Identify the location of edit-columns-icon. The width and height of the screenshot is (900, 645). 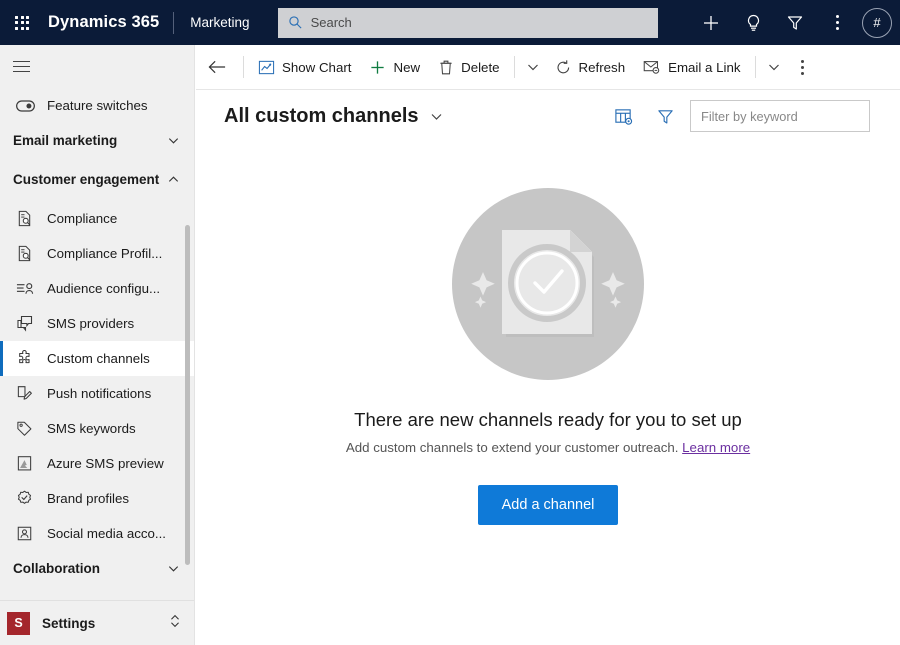
(623, 116).